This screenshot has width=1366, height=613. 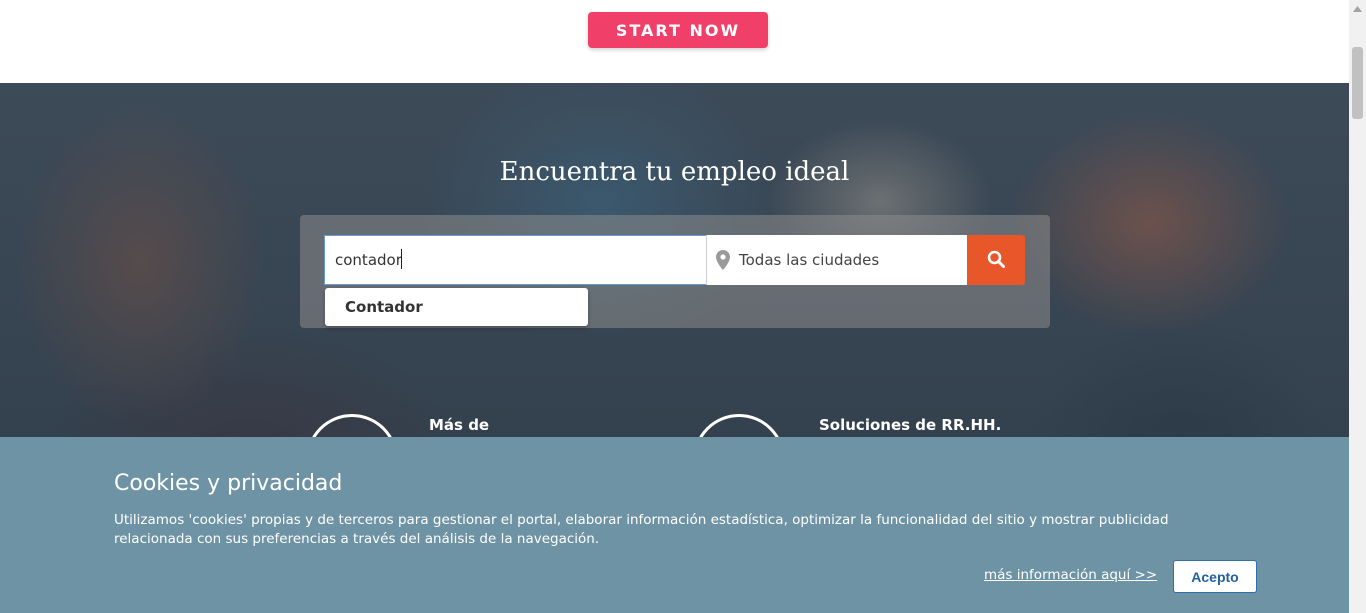 What do you see at coordinates (910, 425) in the screenshot?
I see `feature-label: Soluciones de RR.HH.` at bounding box center [910, 425].